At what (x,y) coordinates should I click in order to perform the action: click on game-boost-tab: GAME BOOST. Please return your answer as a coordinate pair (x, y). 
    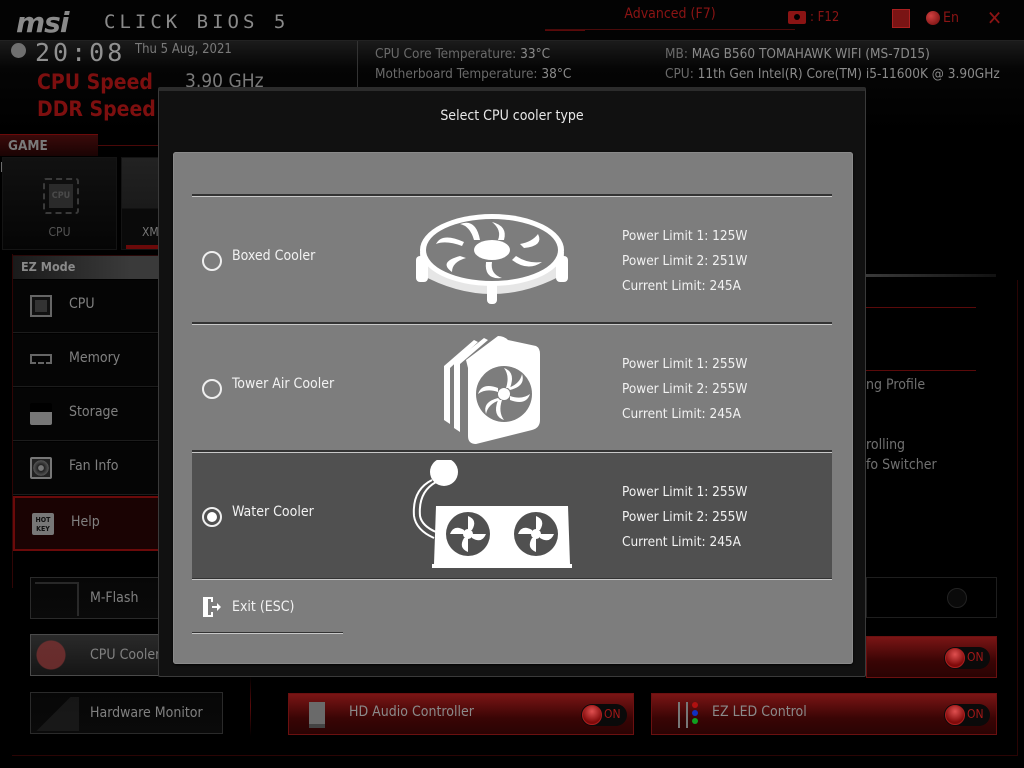
    Looking at the image, I should click on (49, 155).